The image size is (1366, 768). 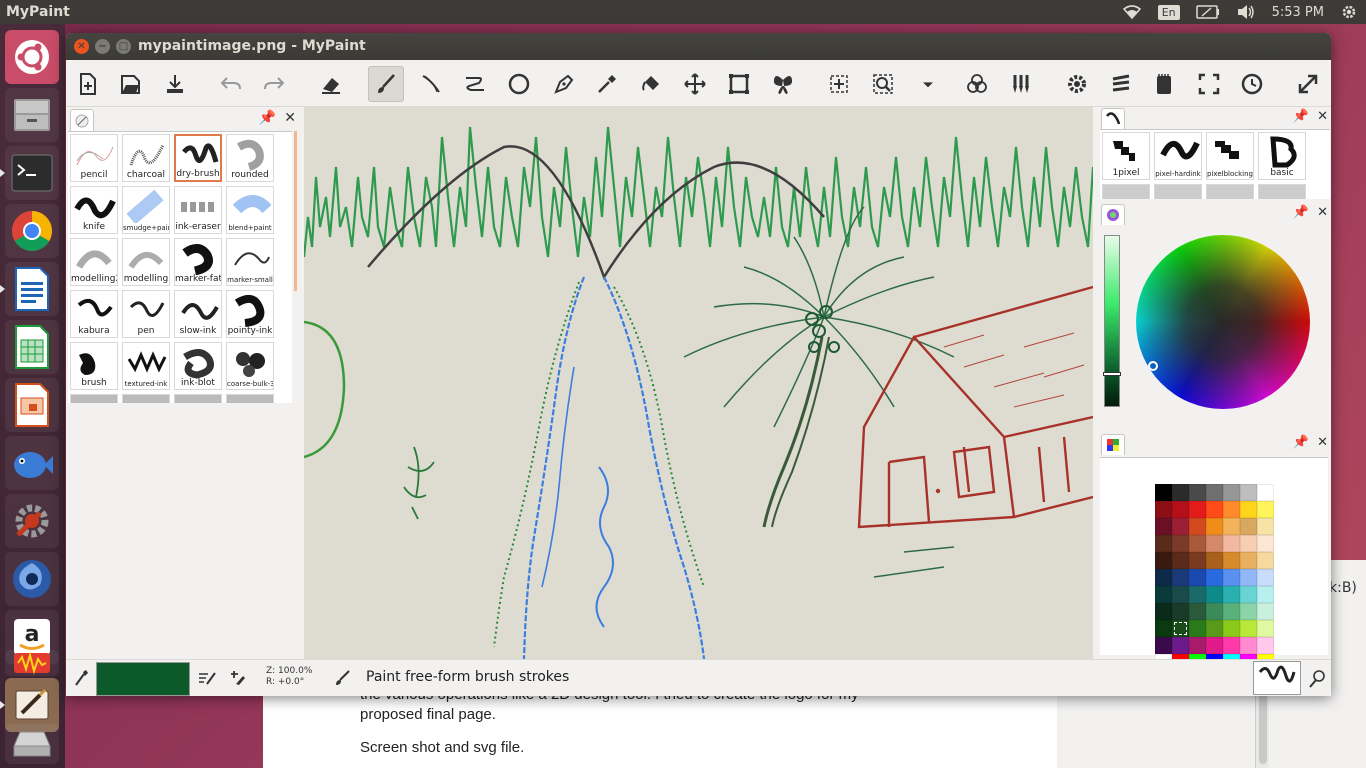 I want to click on save-icon, so click(x=175, y=84).